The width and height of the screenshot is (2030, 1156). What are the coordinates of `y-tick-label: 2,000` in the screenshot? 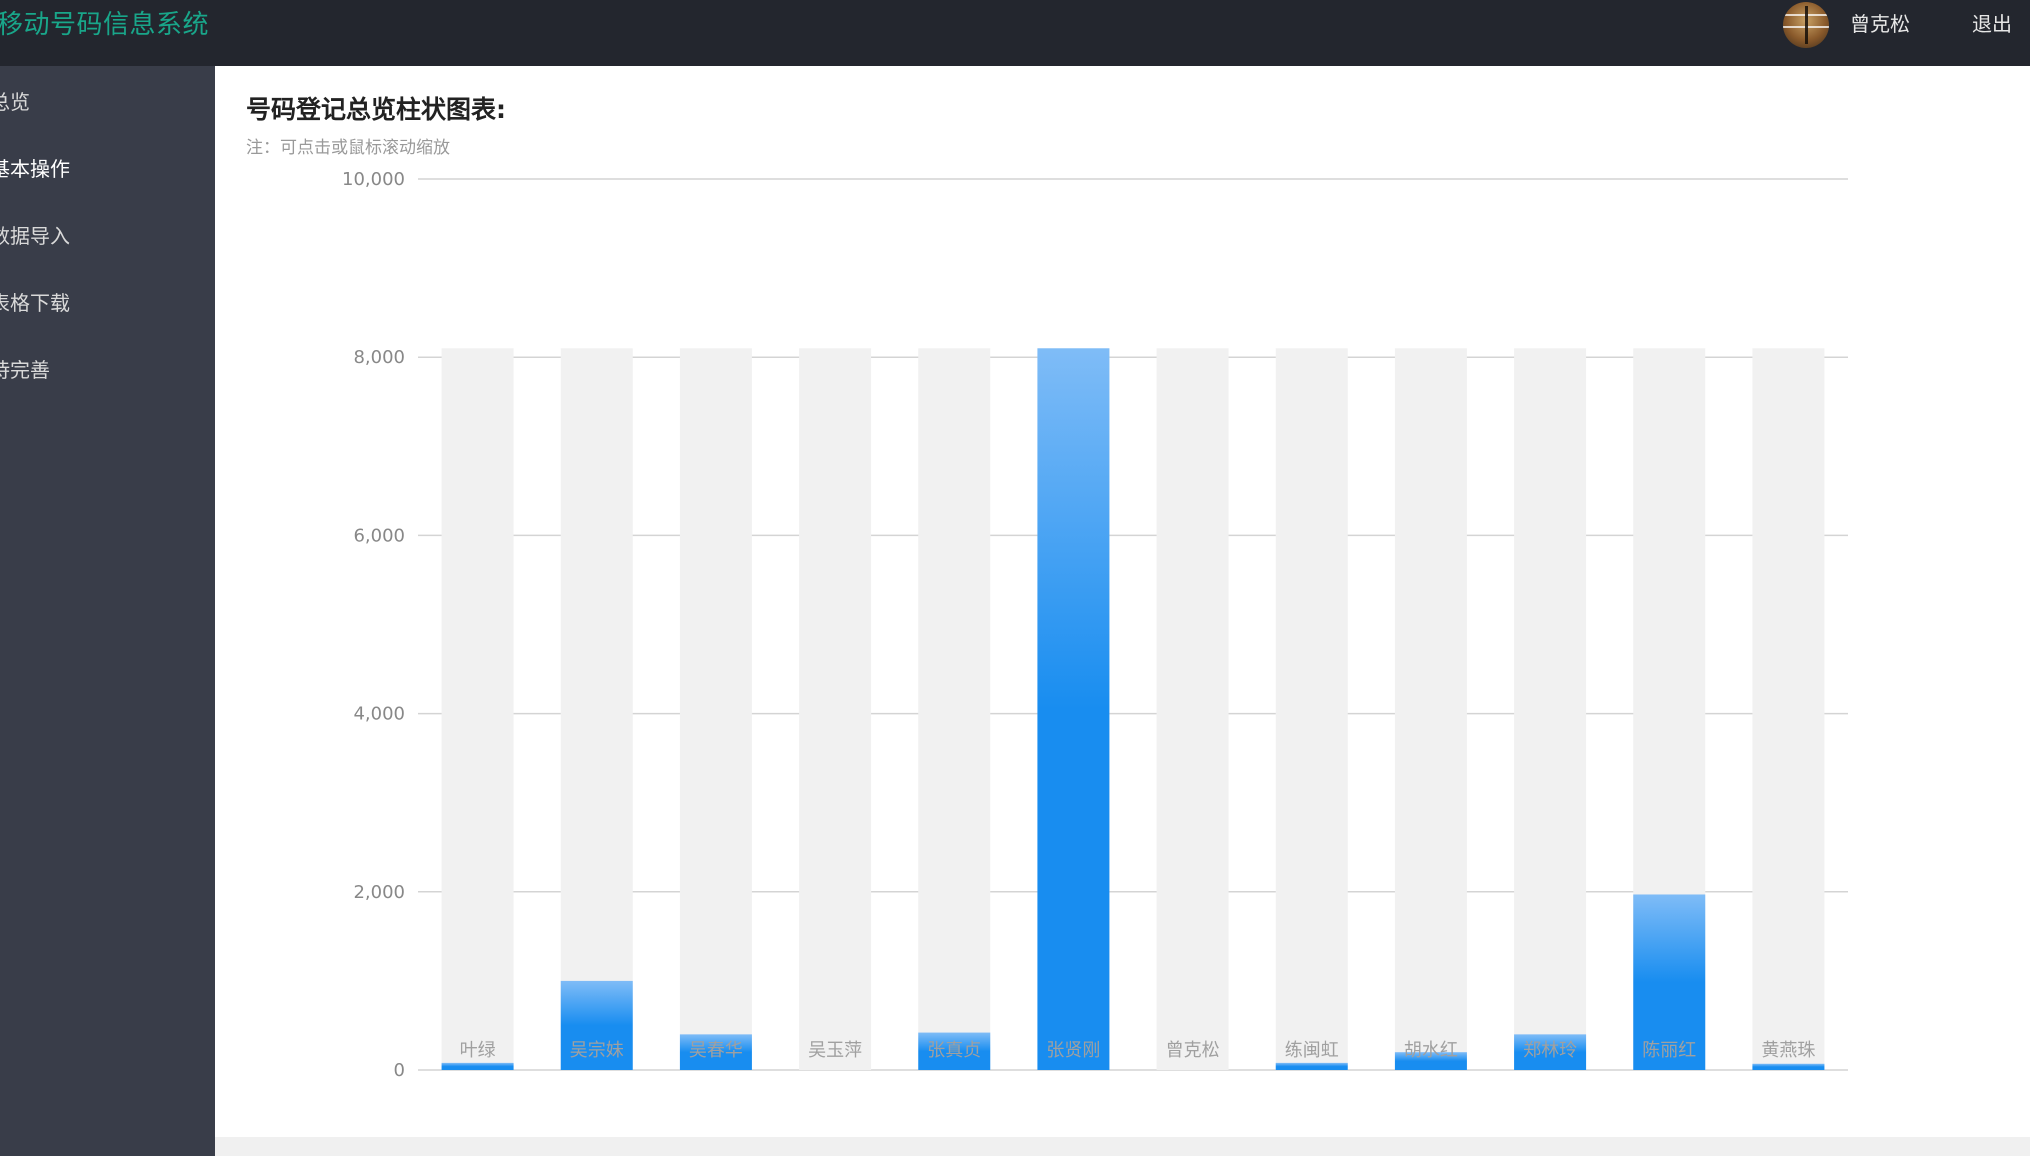 It's located at (379, 892).